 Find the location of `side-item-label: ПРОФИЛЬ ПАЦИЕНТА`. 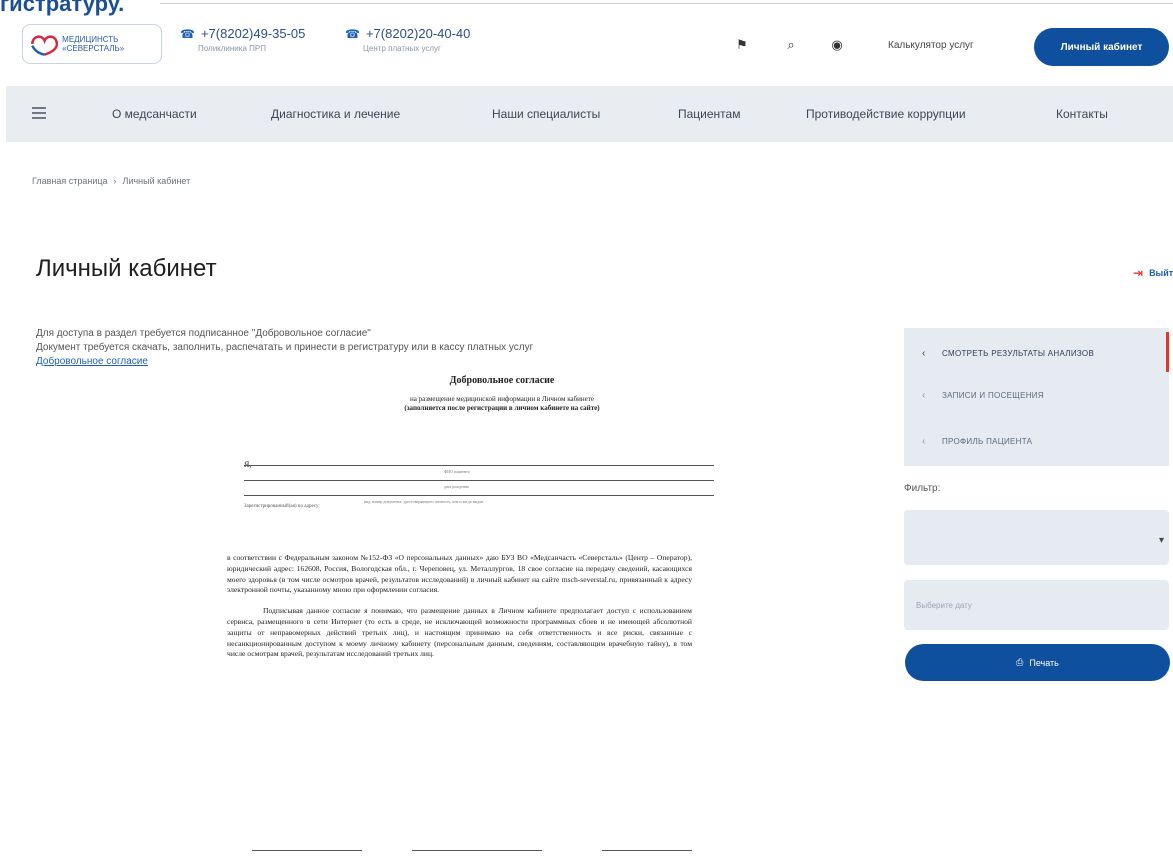

side-item-label: ПРОФИЛЬ ПАЦИЕНТА is located at coordinates (987, 441).